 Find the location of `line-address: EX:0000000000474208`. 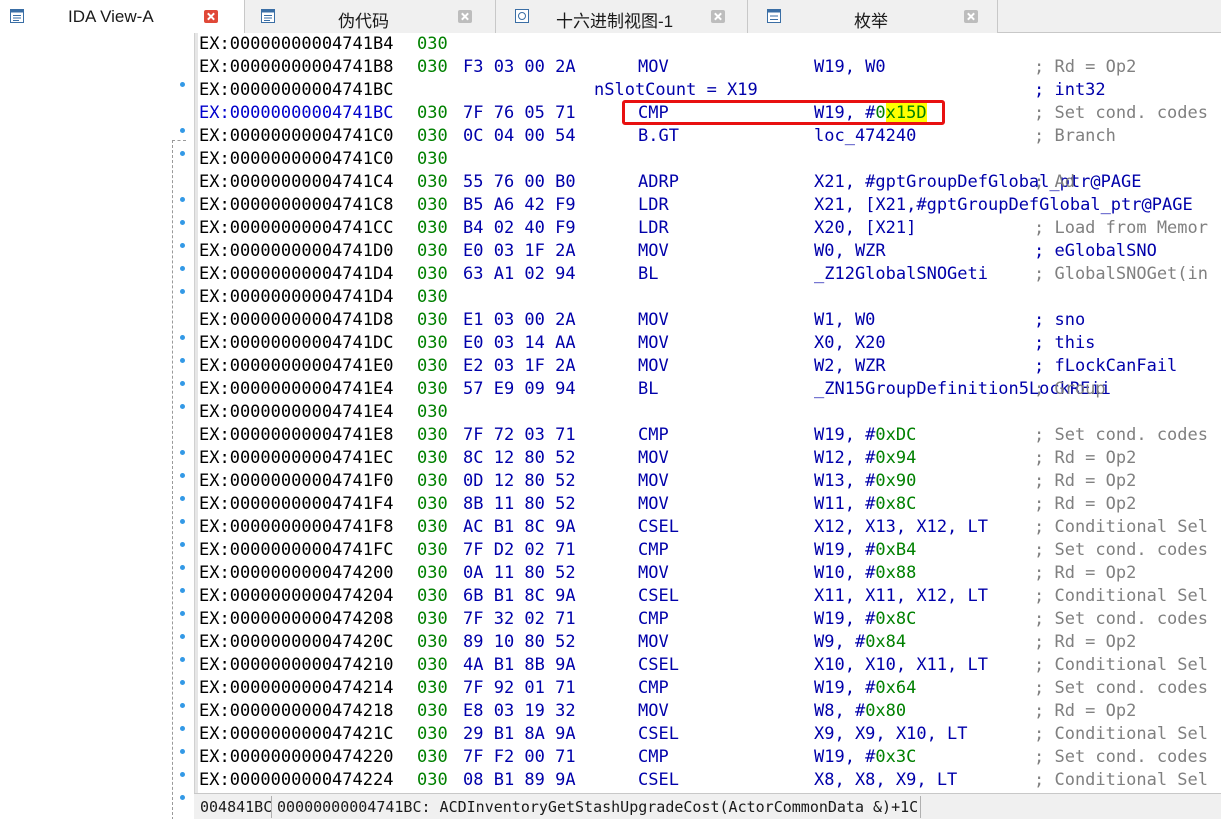

line-address: EX:0000000000474208 is located at coordinates (296, 619).